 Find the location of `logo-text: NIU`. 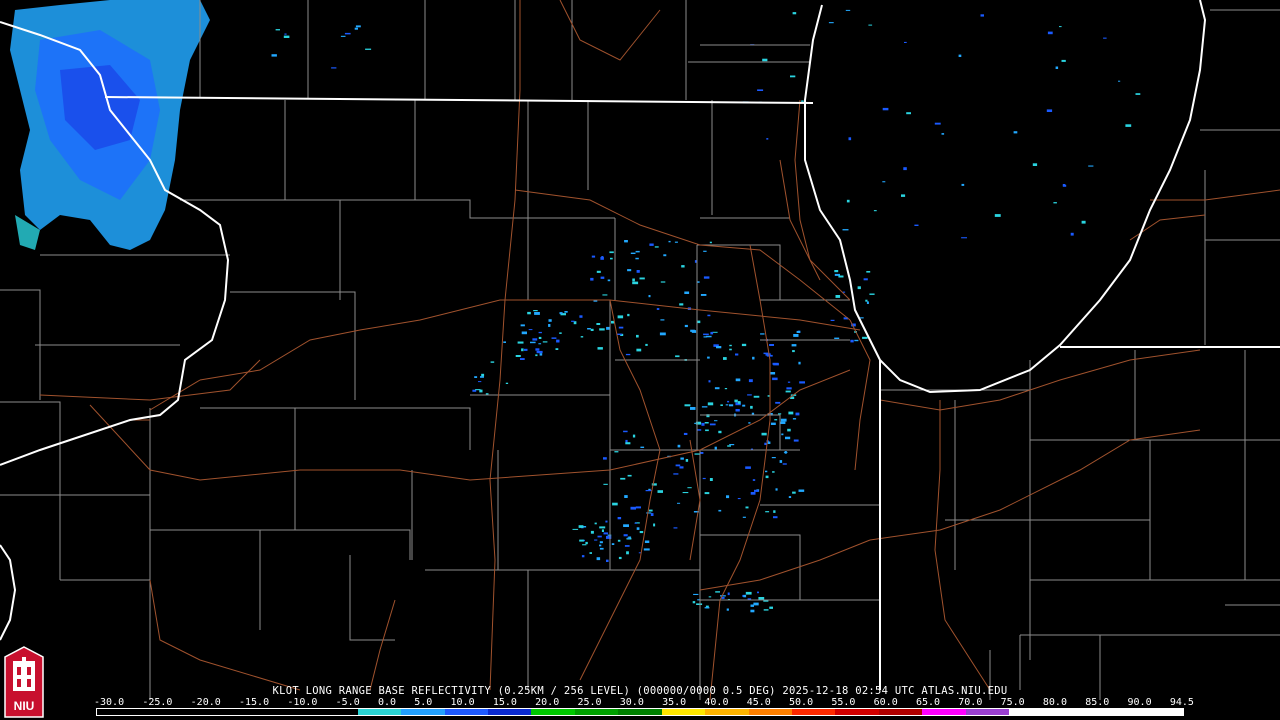

logo-text: NIU is located at coordinates (24, 706).